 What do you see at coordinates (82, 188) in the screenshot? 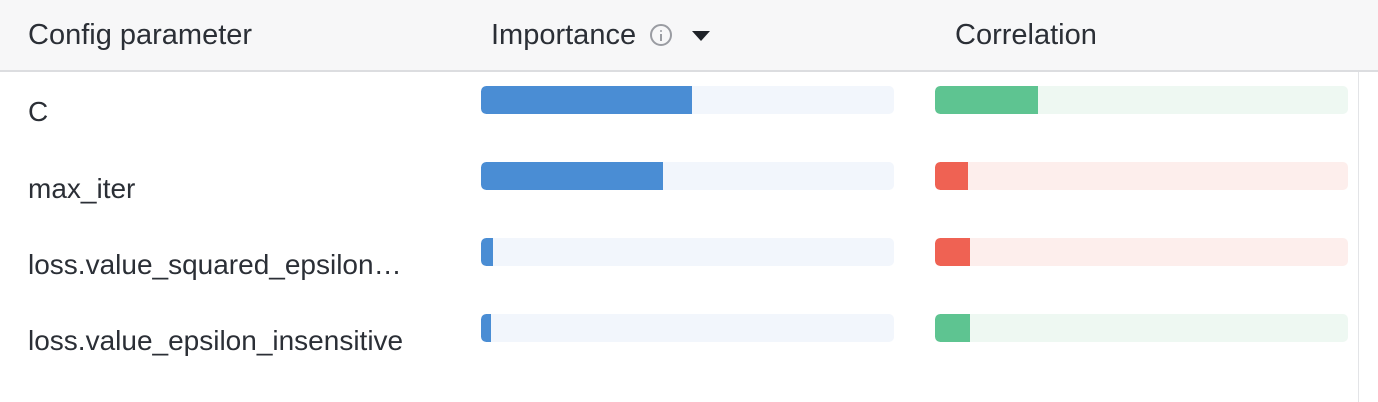
I see `parameter-name: max_iter` at bounding box center [82, 188].